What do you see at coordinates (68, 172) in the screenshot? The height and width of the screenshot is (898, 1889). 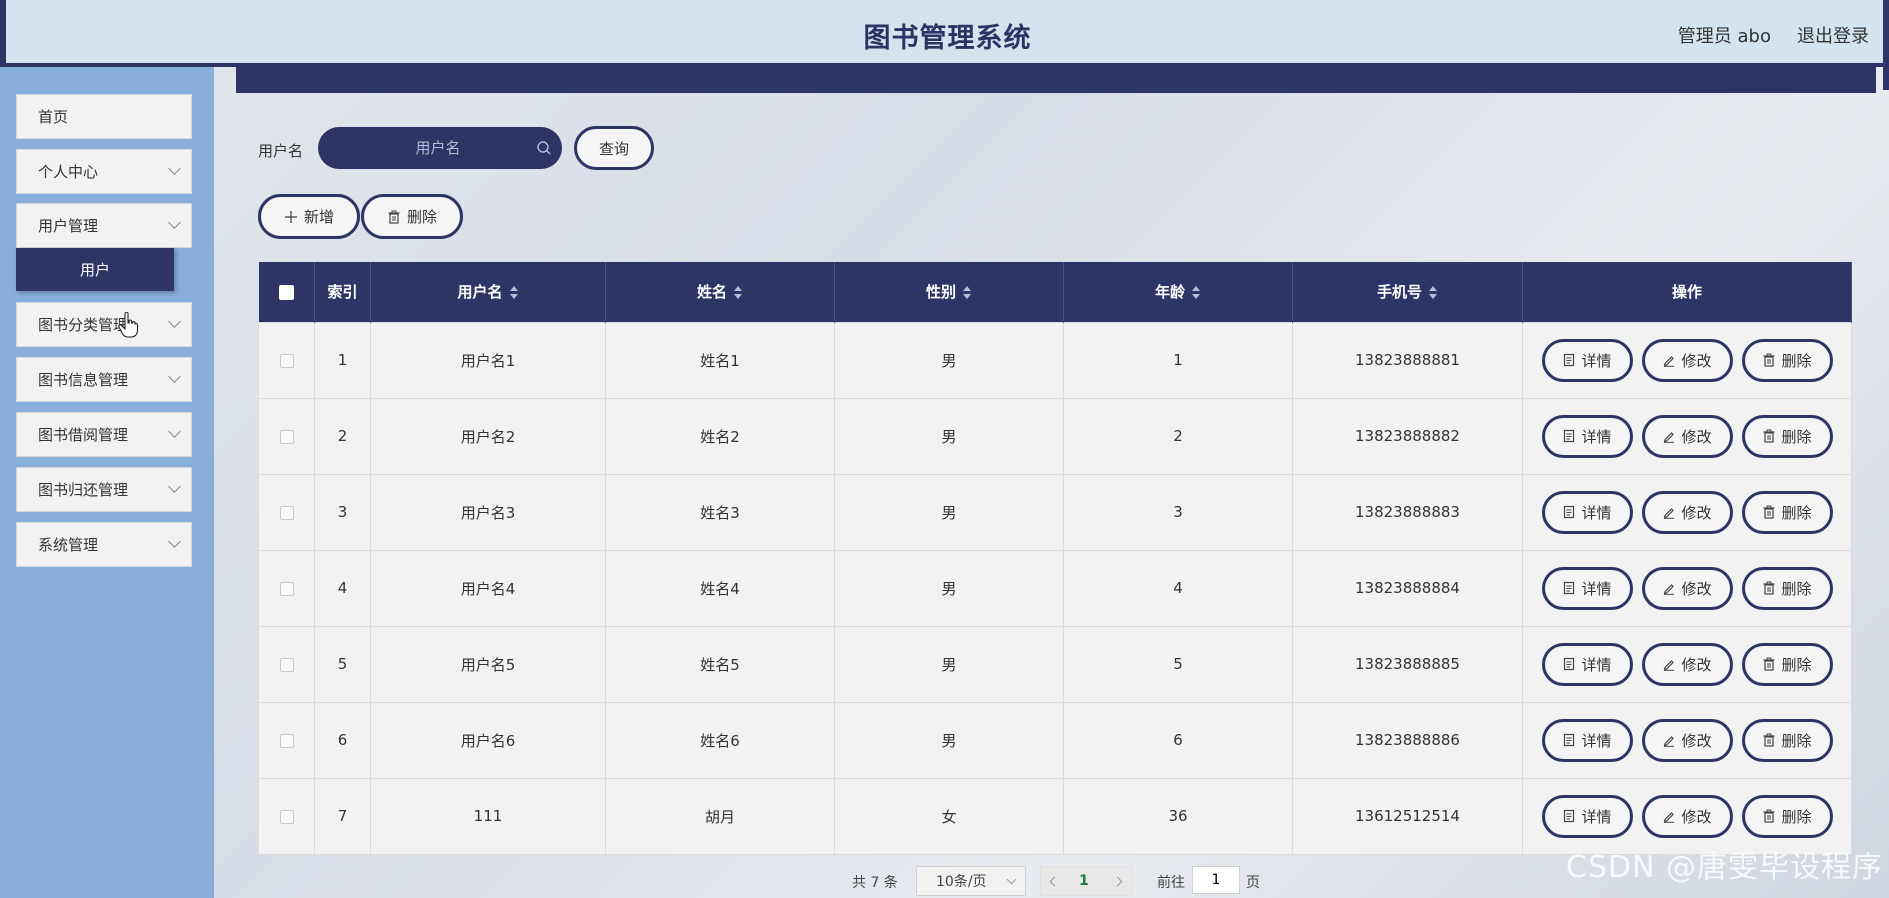 I see `sidebar-item-label: 个人中心` at bounding box center [68, 172].